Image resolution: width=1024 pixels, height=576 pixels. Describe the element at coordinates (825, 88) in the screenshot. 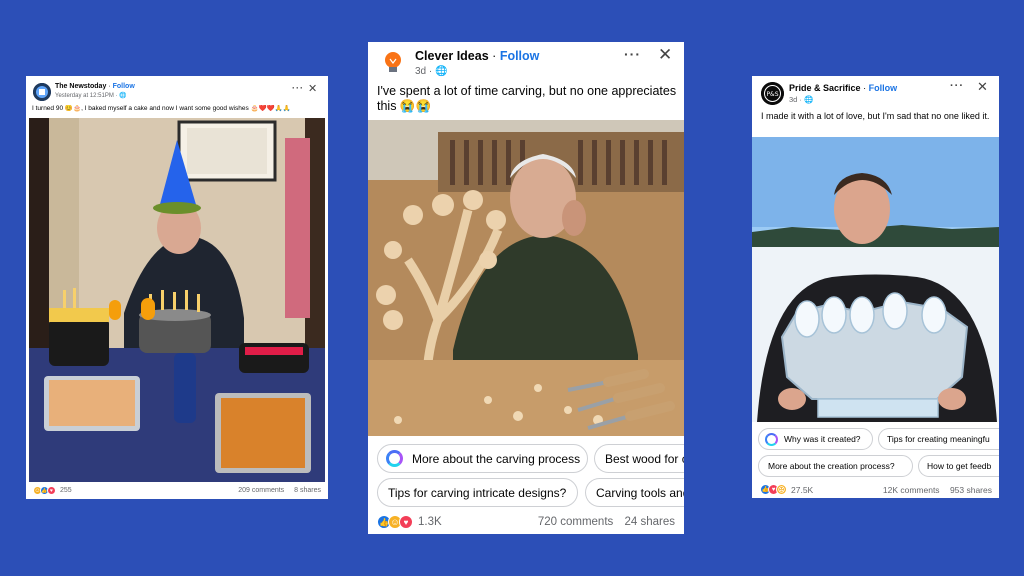

I see `page-name: Pride & Sacrifice` at that location.